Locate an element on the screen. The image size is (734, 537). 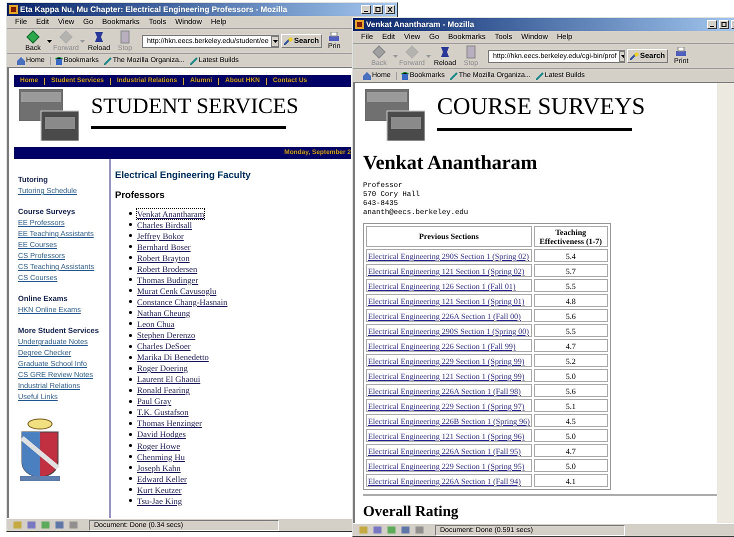
professor-link: Leon Chua is located at coordinates (156, 323).